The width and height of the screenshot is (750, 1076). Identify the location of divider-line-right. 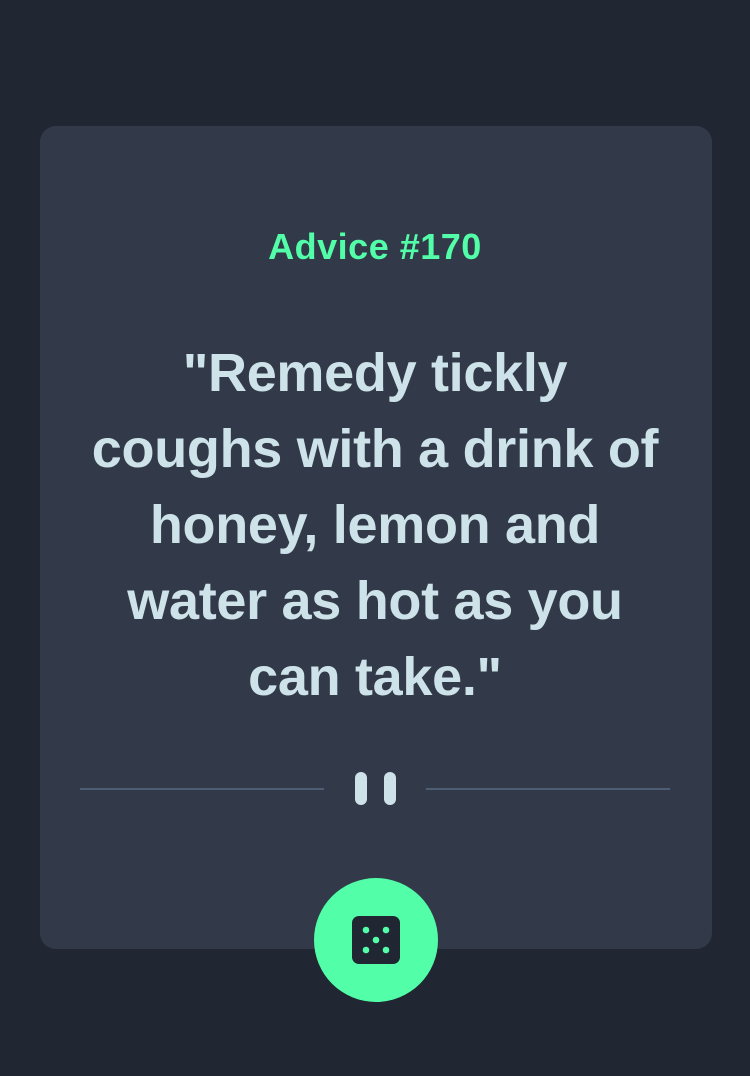
(548, 789).